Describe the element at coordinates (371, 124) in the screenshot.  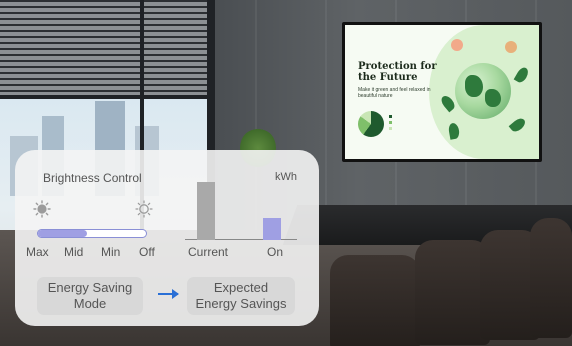
I see `display-pie-chart` at that location.